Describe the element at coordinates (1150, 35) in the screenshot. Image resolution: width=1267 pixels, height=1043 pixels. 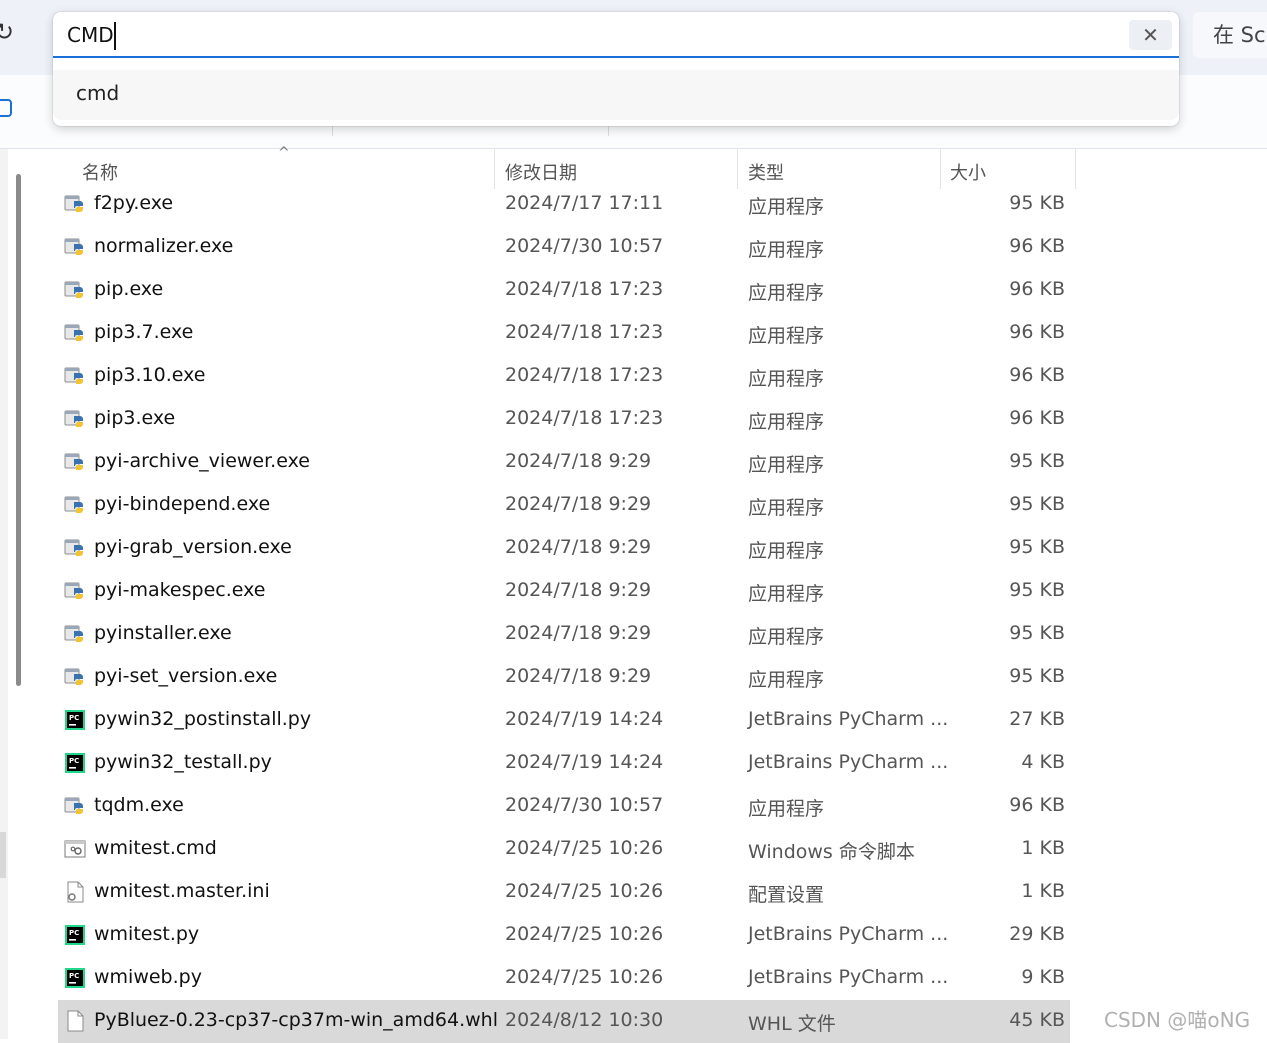
I see `clear-button: ✕` at that location.